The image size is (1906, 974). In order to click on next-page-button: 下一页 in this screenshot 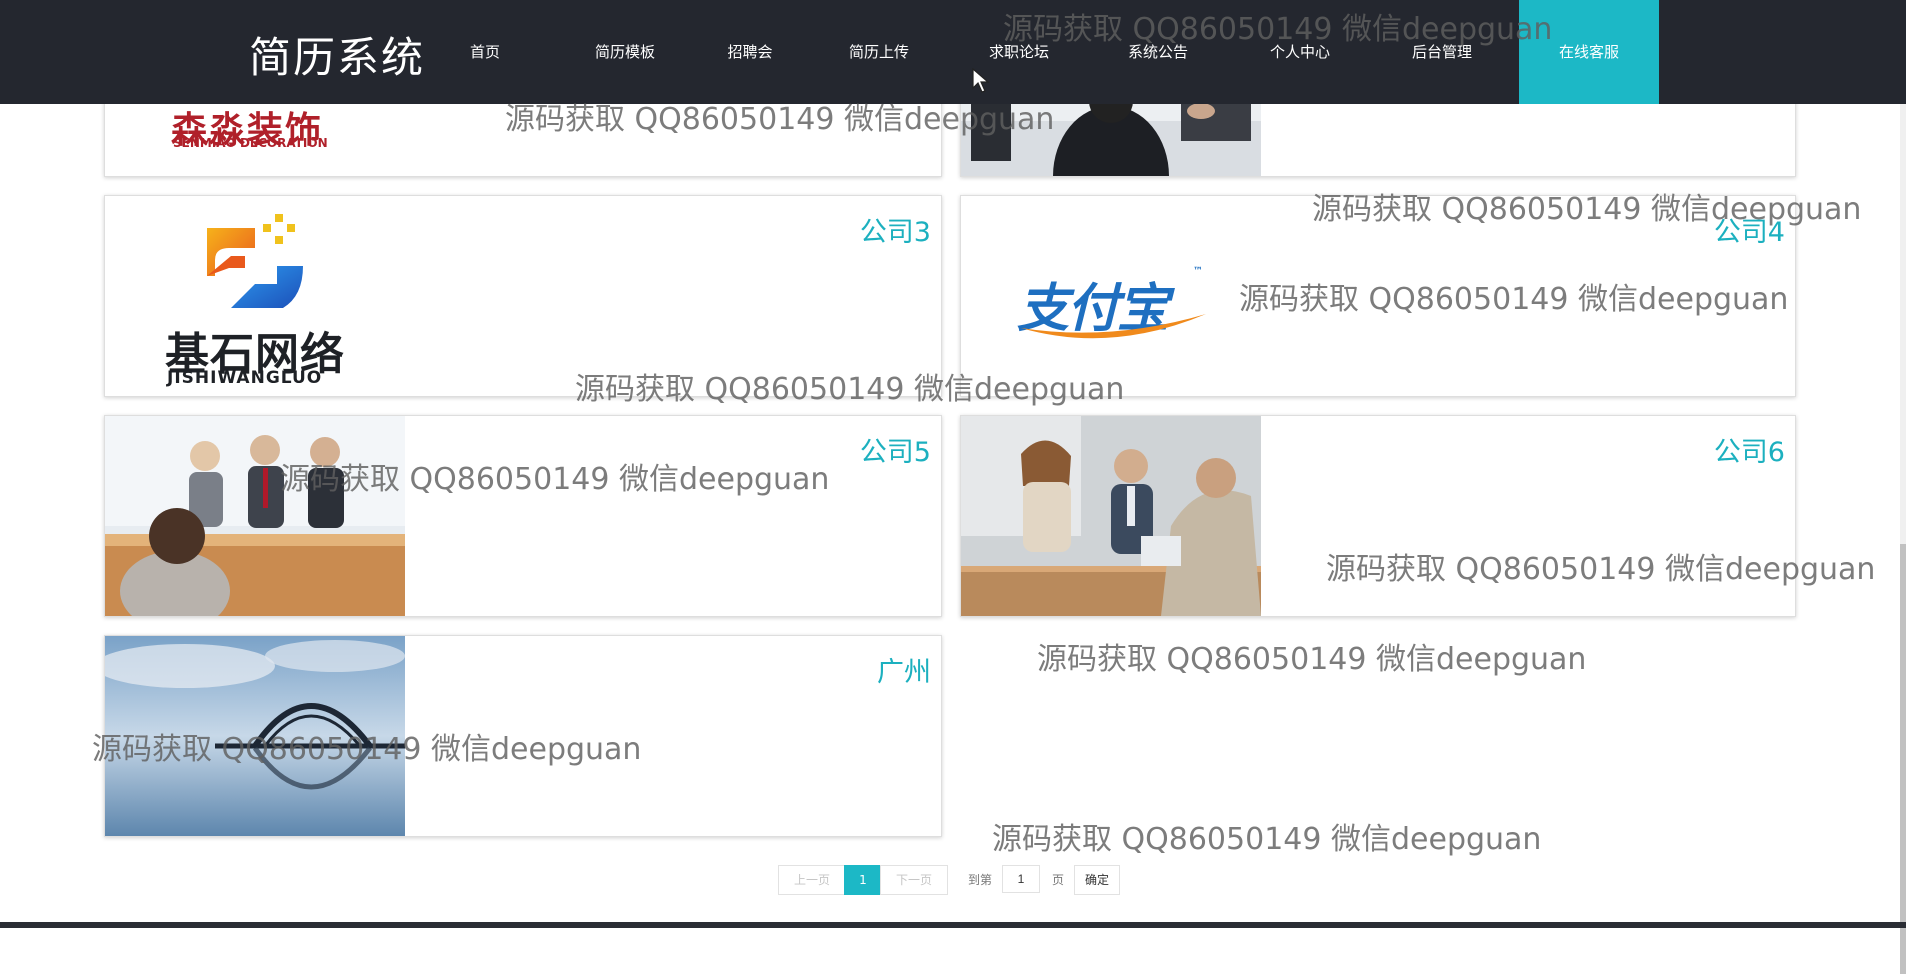, I will do `click(914, 880)`.